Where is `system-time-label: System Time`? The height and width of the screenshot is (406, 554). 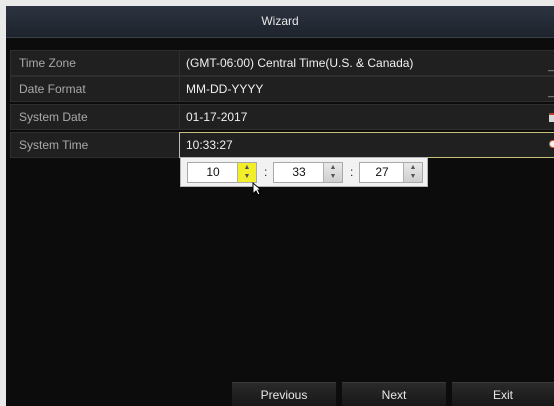 system-time-label: System Time is located at coordinates (54, 145).